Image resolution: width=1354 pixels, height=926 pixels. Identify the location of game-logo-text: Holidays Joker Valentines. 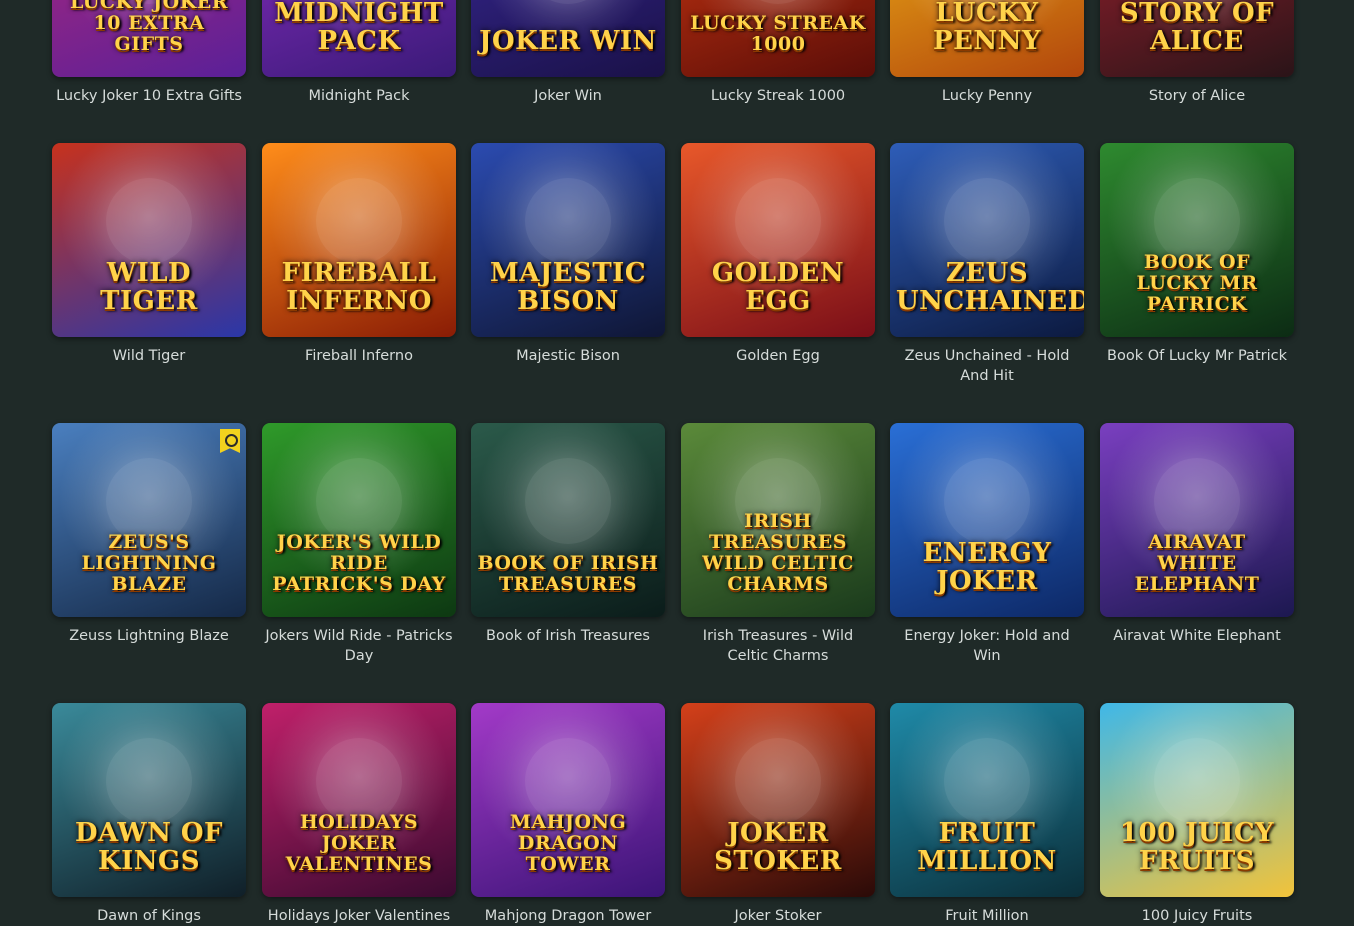
(359, 843).